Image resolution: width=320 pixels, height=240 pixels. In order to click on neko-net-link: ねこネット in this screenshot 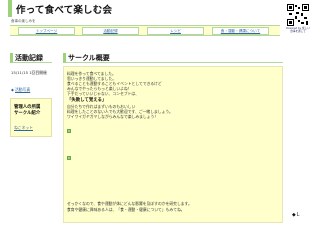, I will do `click(23, 128)`.